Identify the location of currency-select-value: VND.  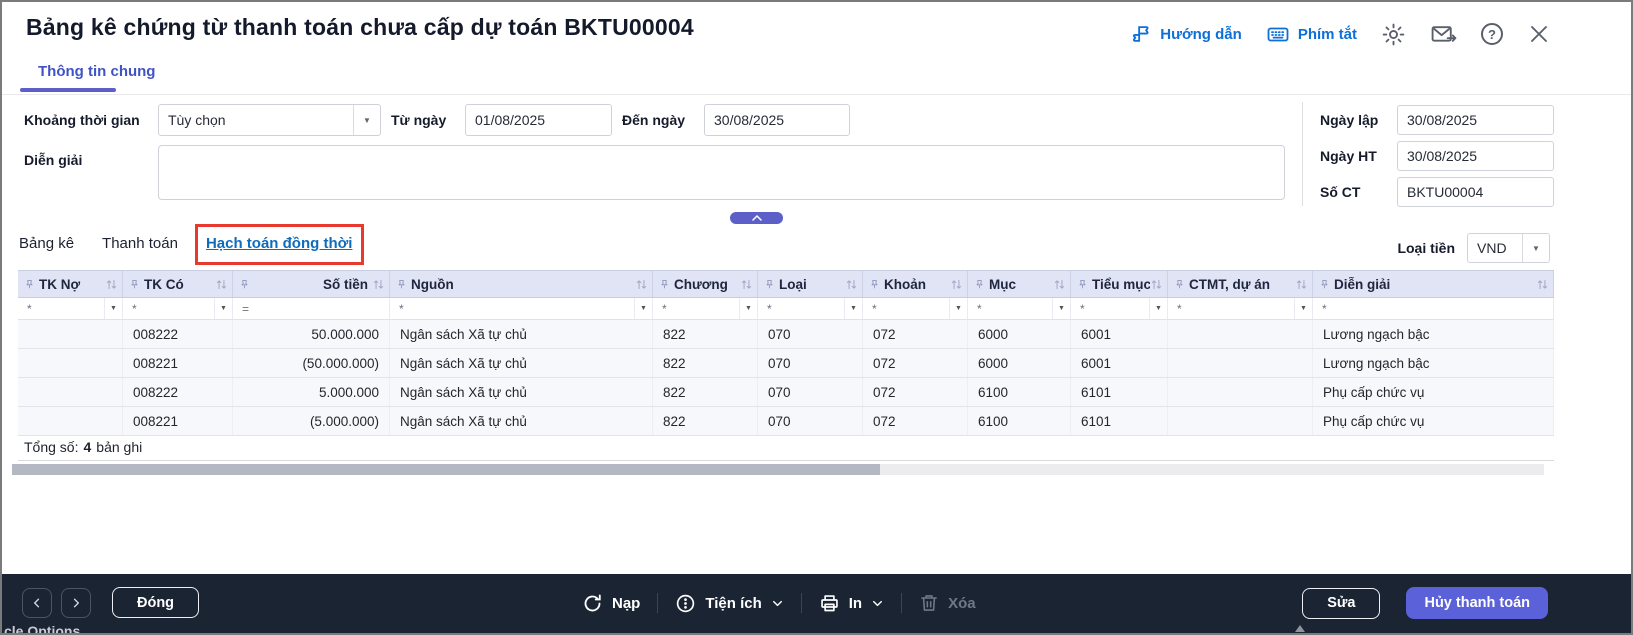
(1492, 248).